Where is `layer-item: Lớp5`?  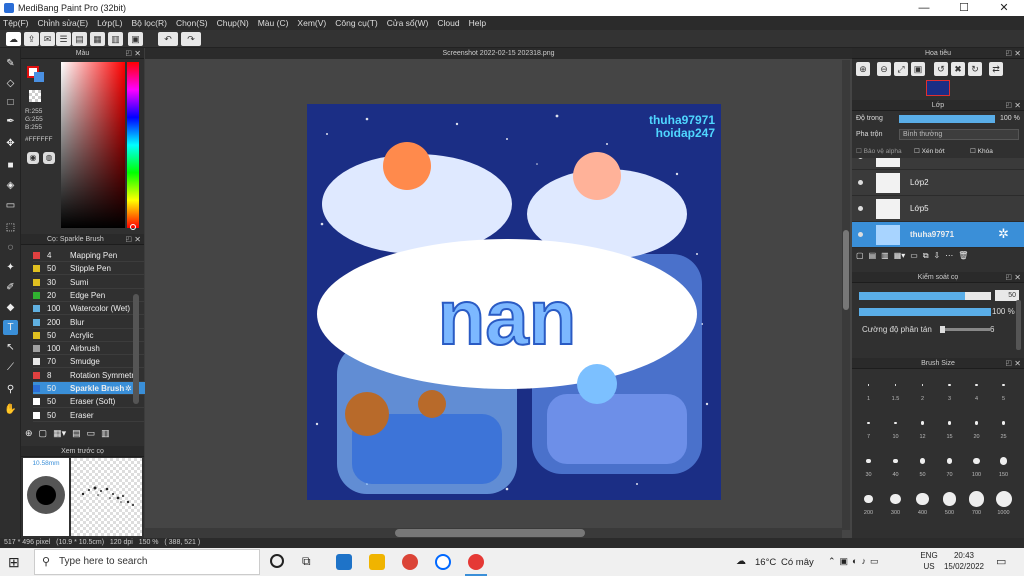
layer-item: Lớp5 is located at coordinates (938, 209).